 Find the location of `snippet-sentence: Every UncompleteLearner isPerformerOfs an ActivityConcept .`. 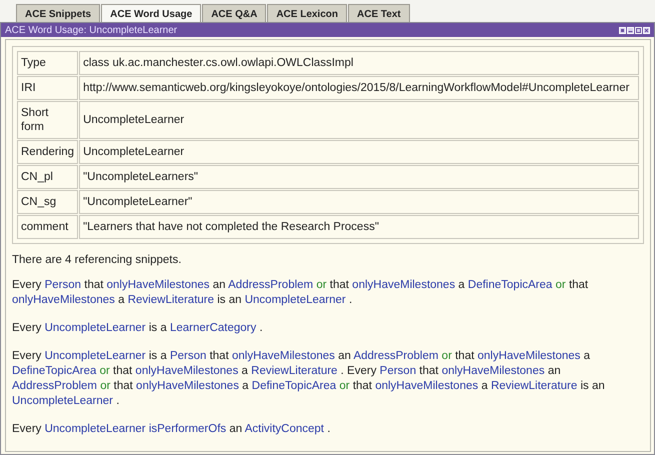

snippet-sentence: Every UncompleteLearner isPerformerOfs an ActivityConcept . is located at coordinates (172, 429).